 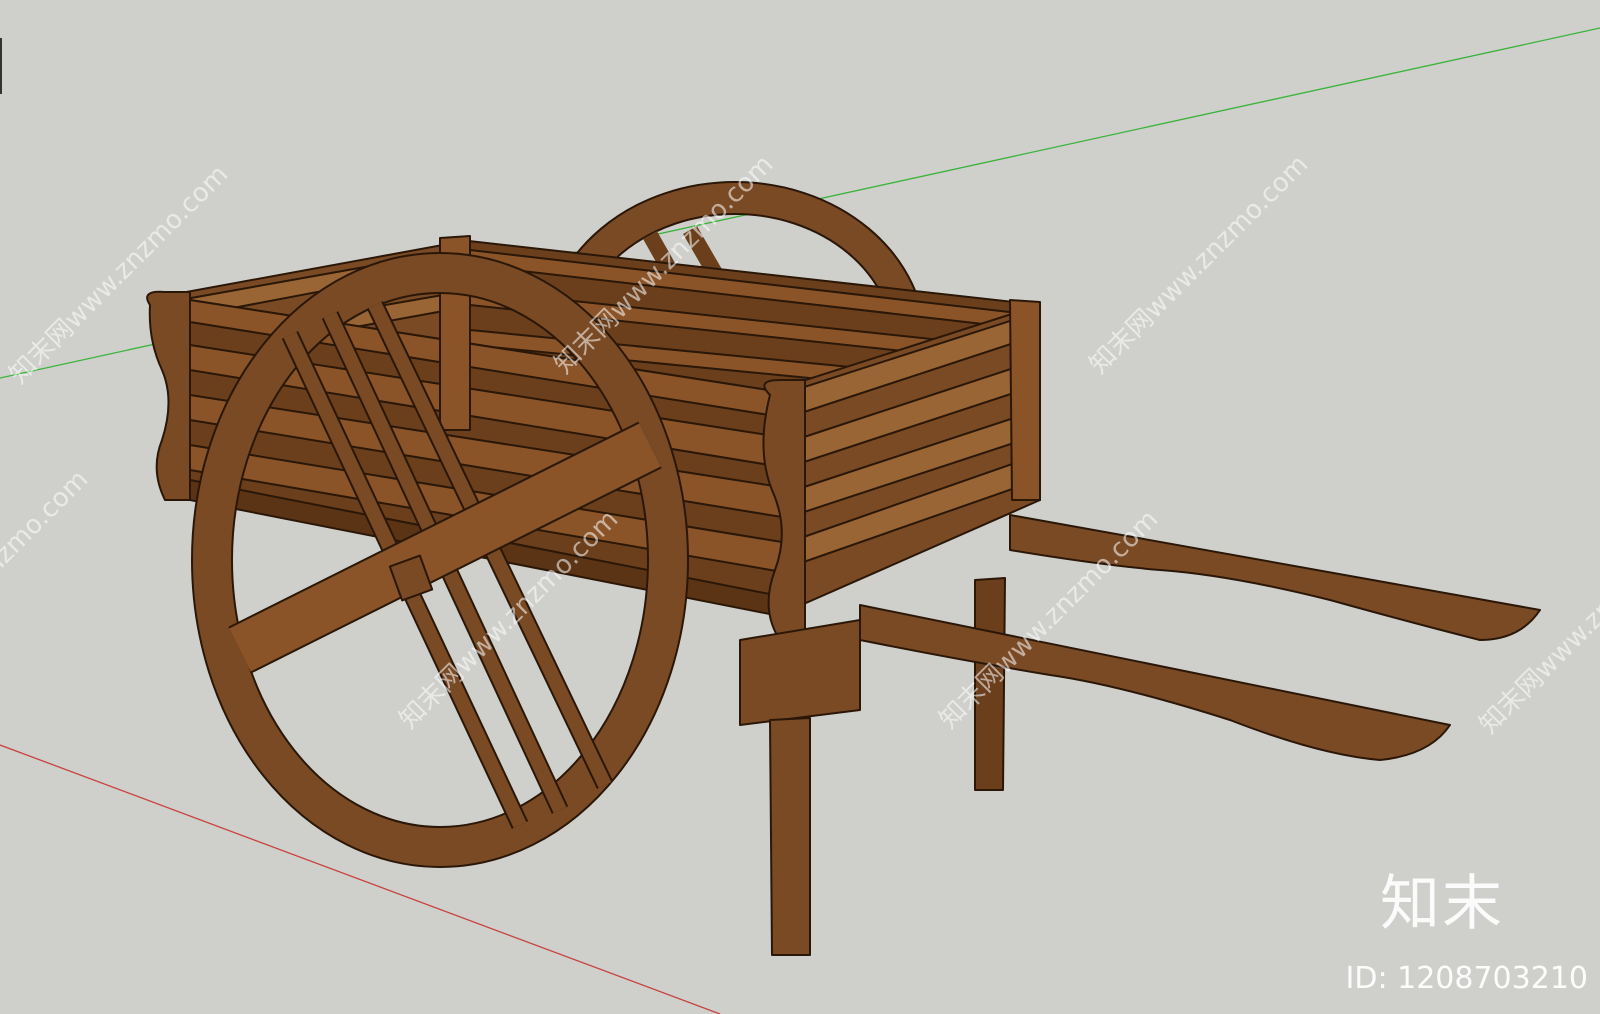 I want to click on axis-red-line, so click(x=360, y=879).